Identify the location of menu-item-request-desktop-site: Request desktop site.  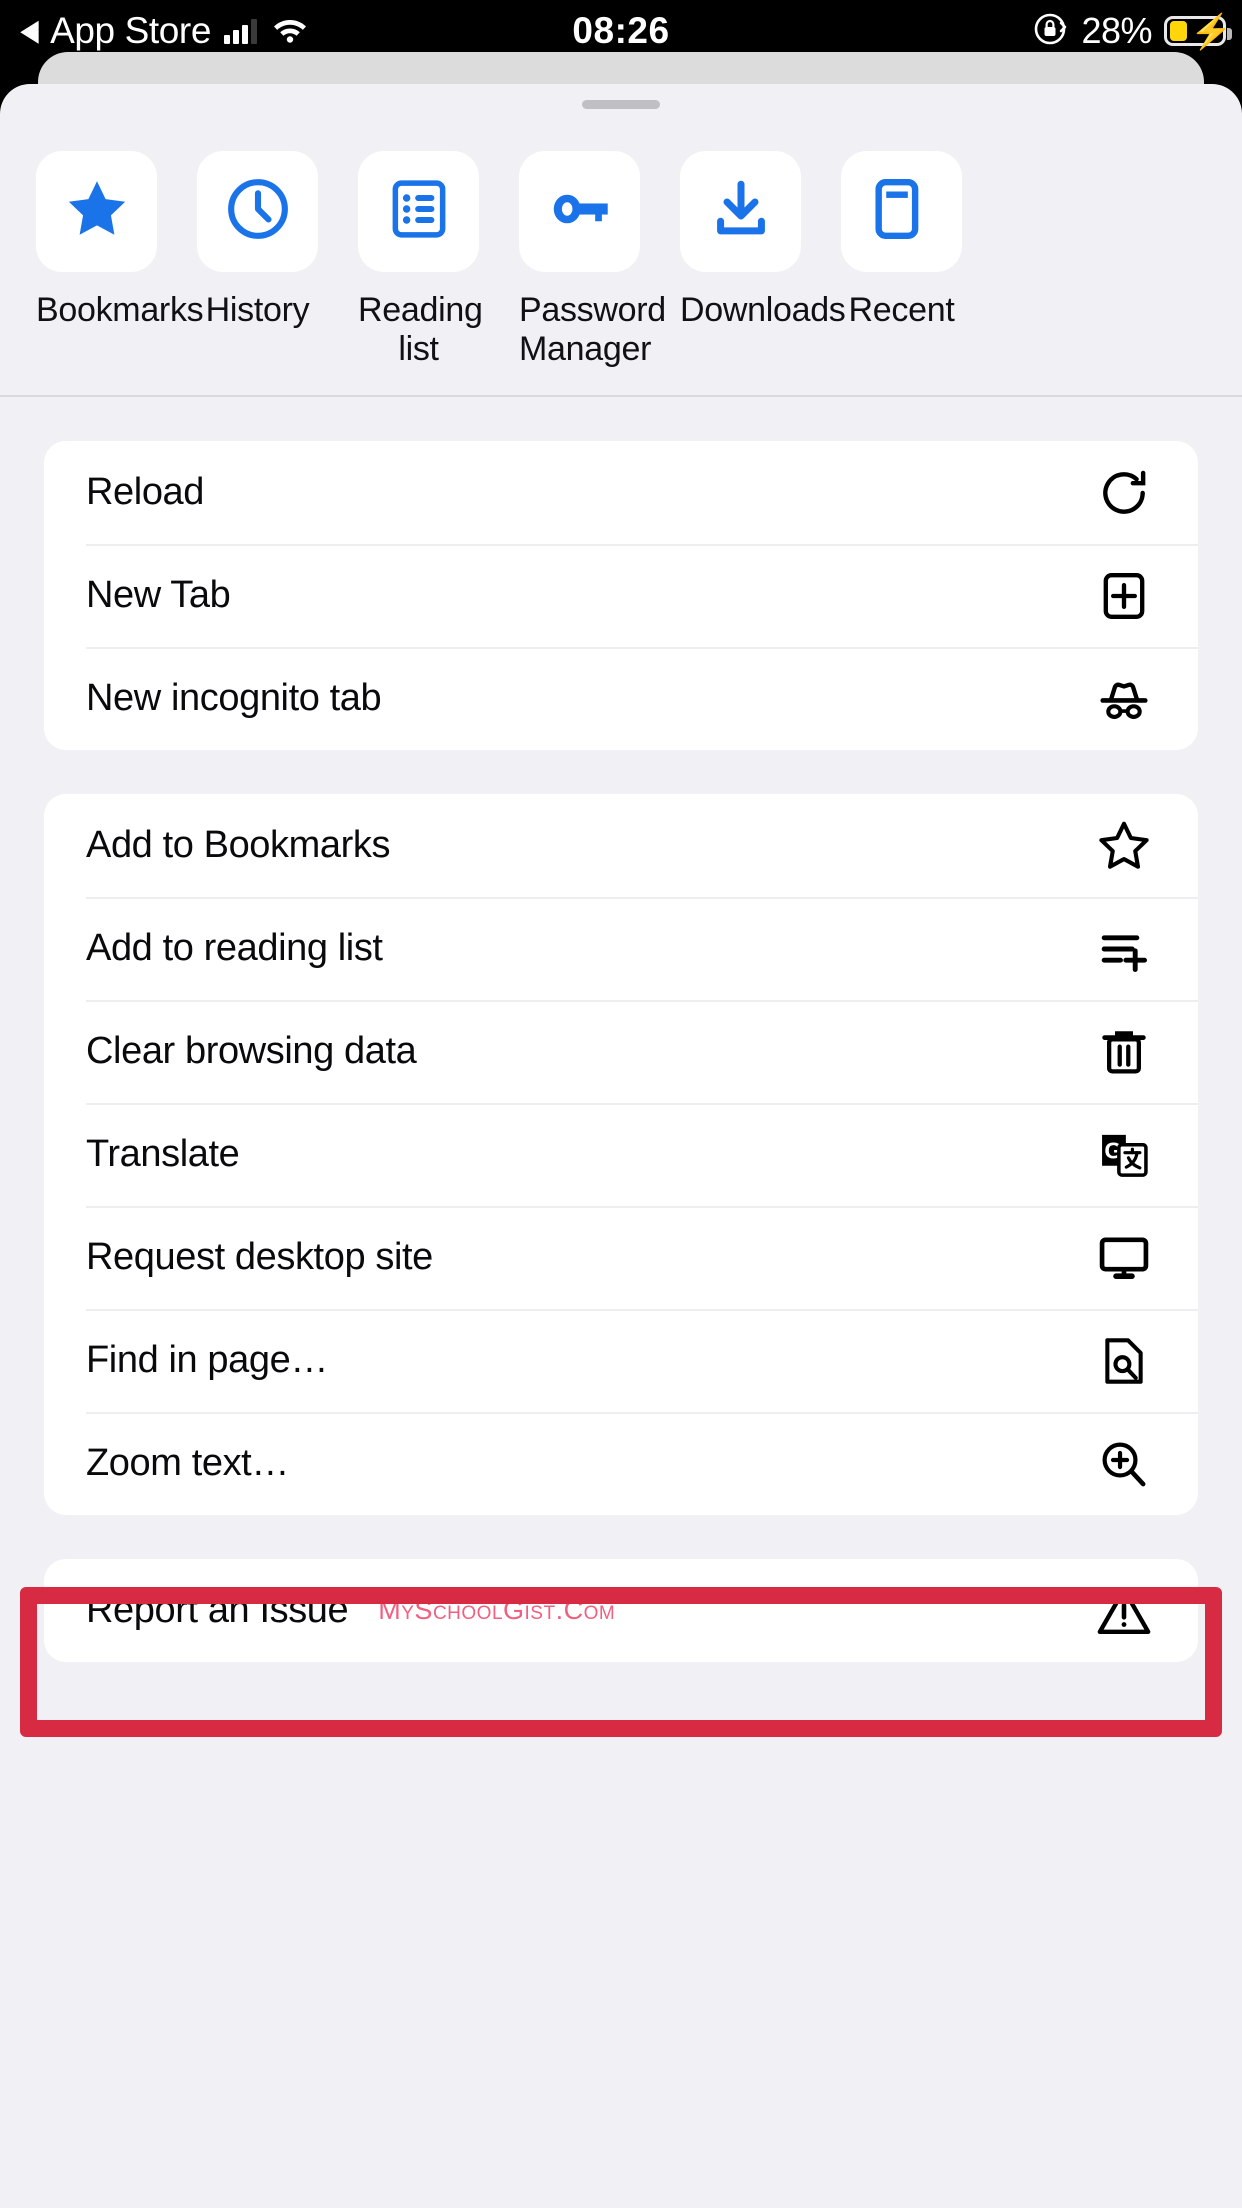
(621, 1257).